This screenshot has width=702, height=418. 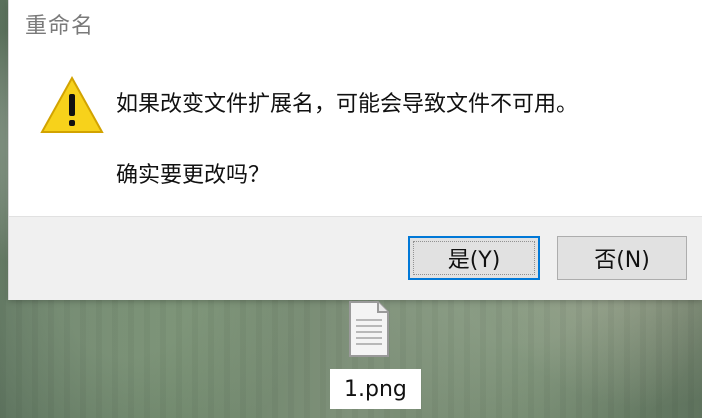 What do you see at coordinates (369, 330) in the screenshot?
I see `file-icon` at bounding box center [369, 330].